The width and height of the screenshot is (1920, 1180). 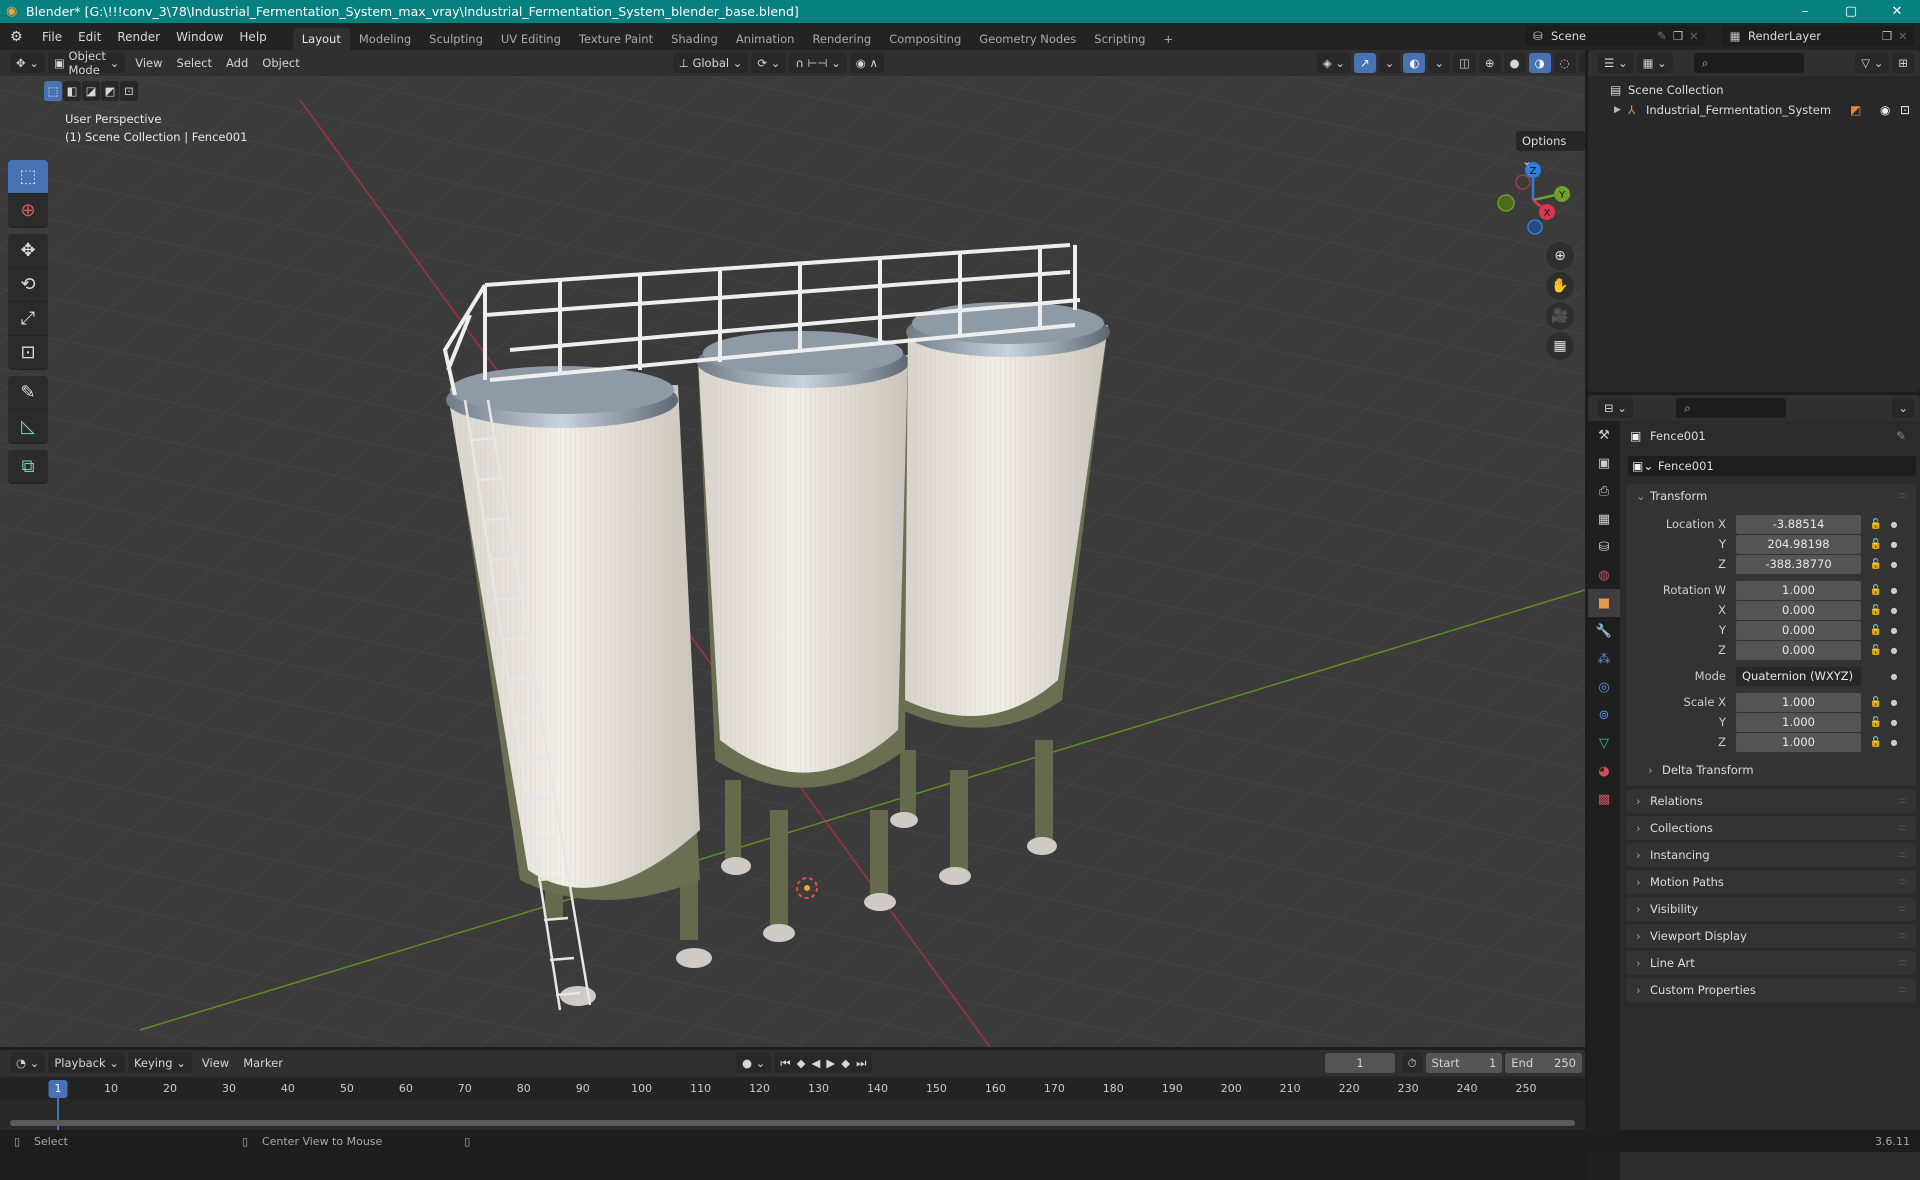 I want to click on delta-transform-subpanel: › Delta Transform, so click(x=1771, y=770).